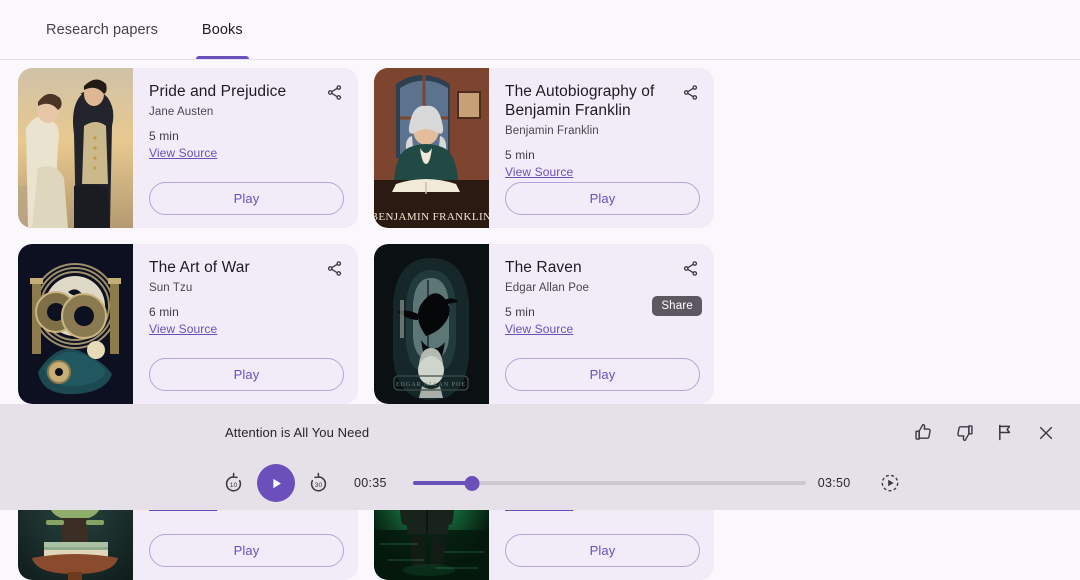 This screenshot has height=580, width=1080. I want to click on svg-text: 10, so click(234, 484).